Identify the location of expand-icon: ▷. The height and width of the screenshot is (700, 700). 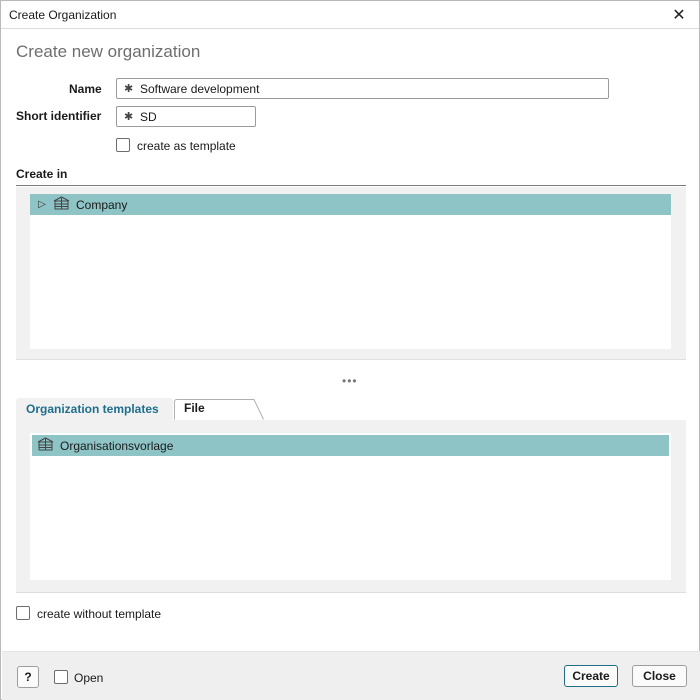
(42, 204).